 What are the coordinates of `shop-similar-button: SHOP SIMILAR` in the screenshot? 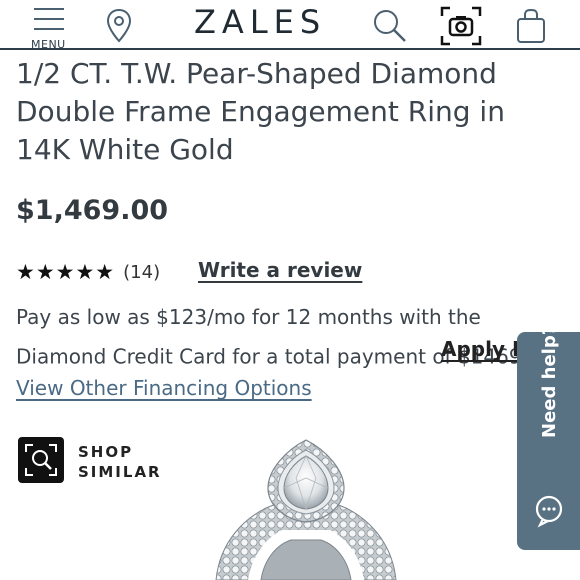 It's located at (98, 462).